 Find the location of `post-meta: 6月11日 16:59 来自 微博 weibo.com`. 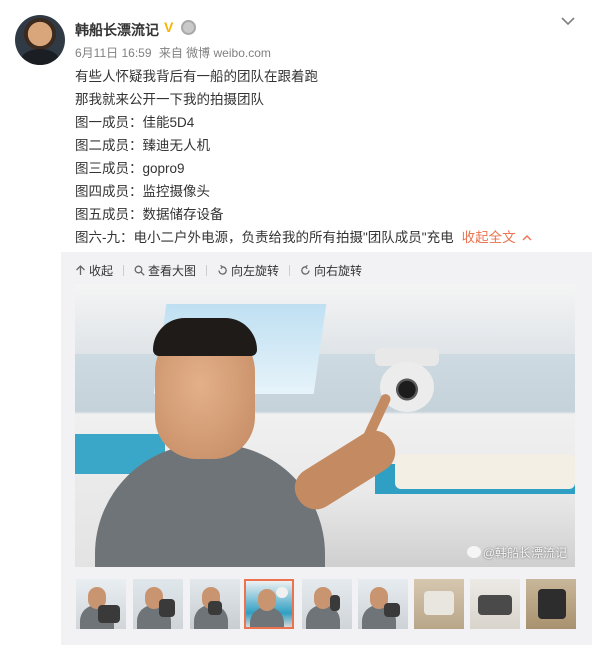

post-meta: 6月11日 16:59 来自 微博 weibo.com is located at coordinates (175, 52).